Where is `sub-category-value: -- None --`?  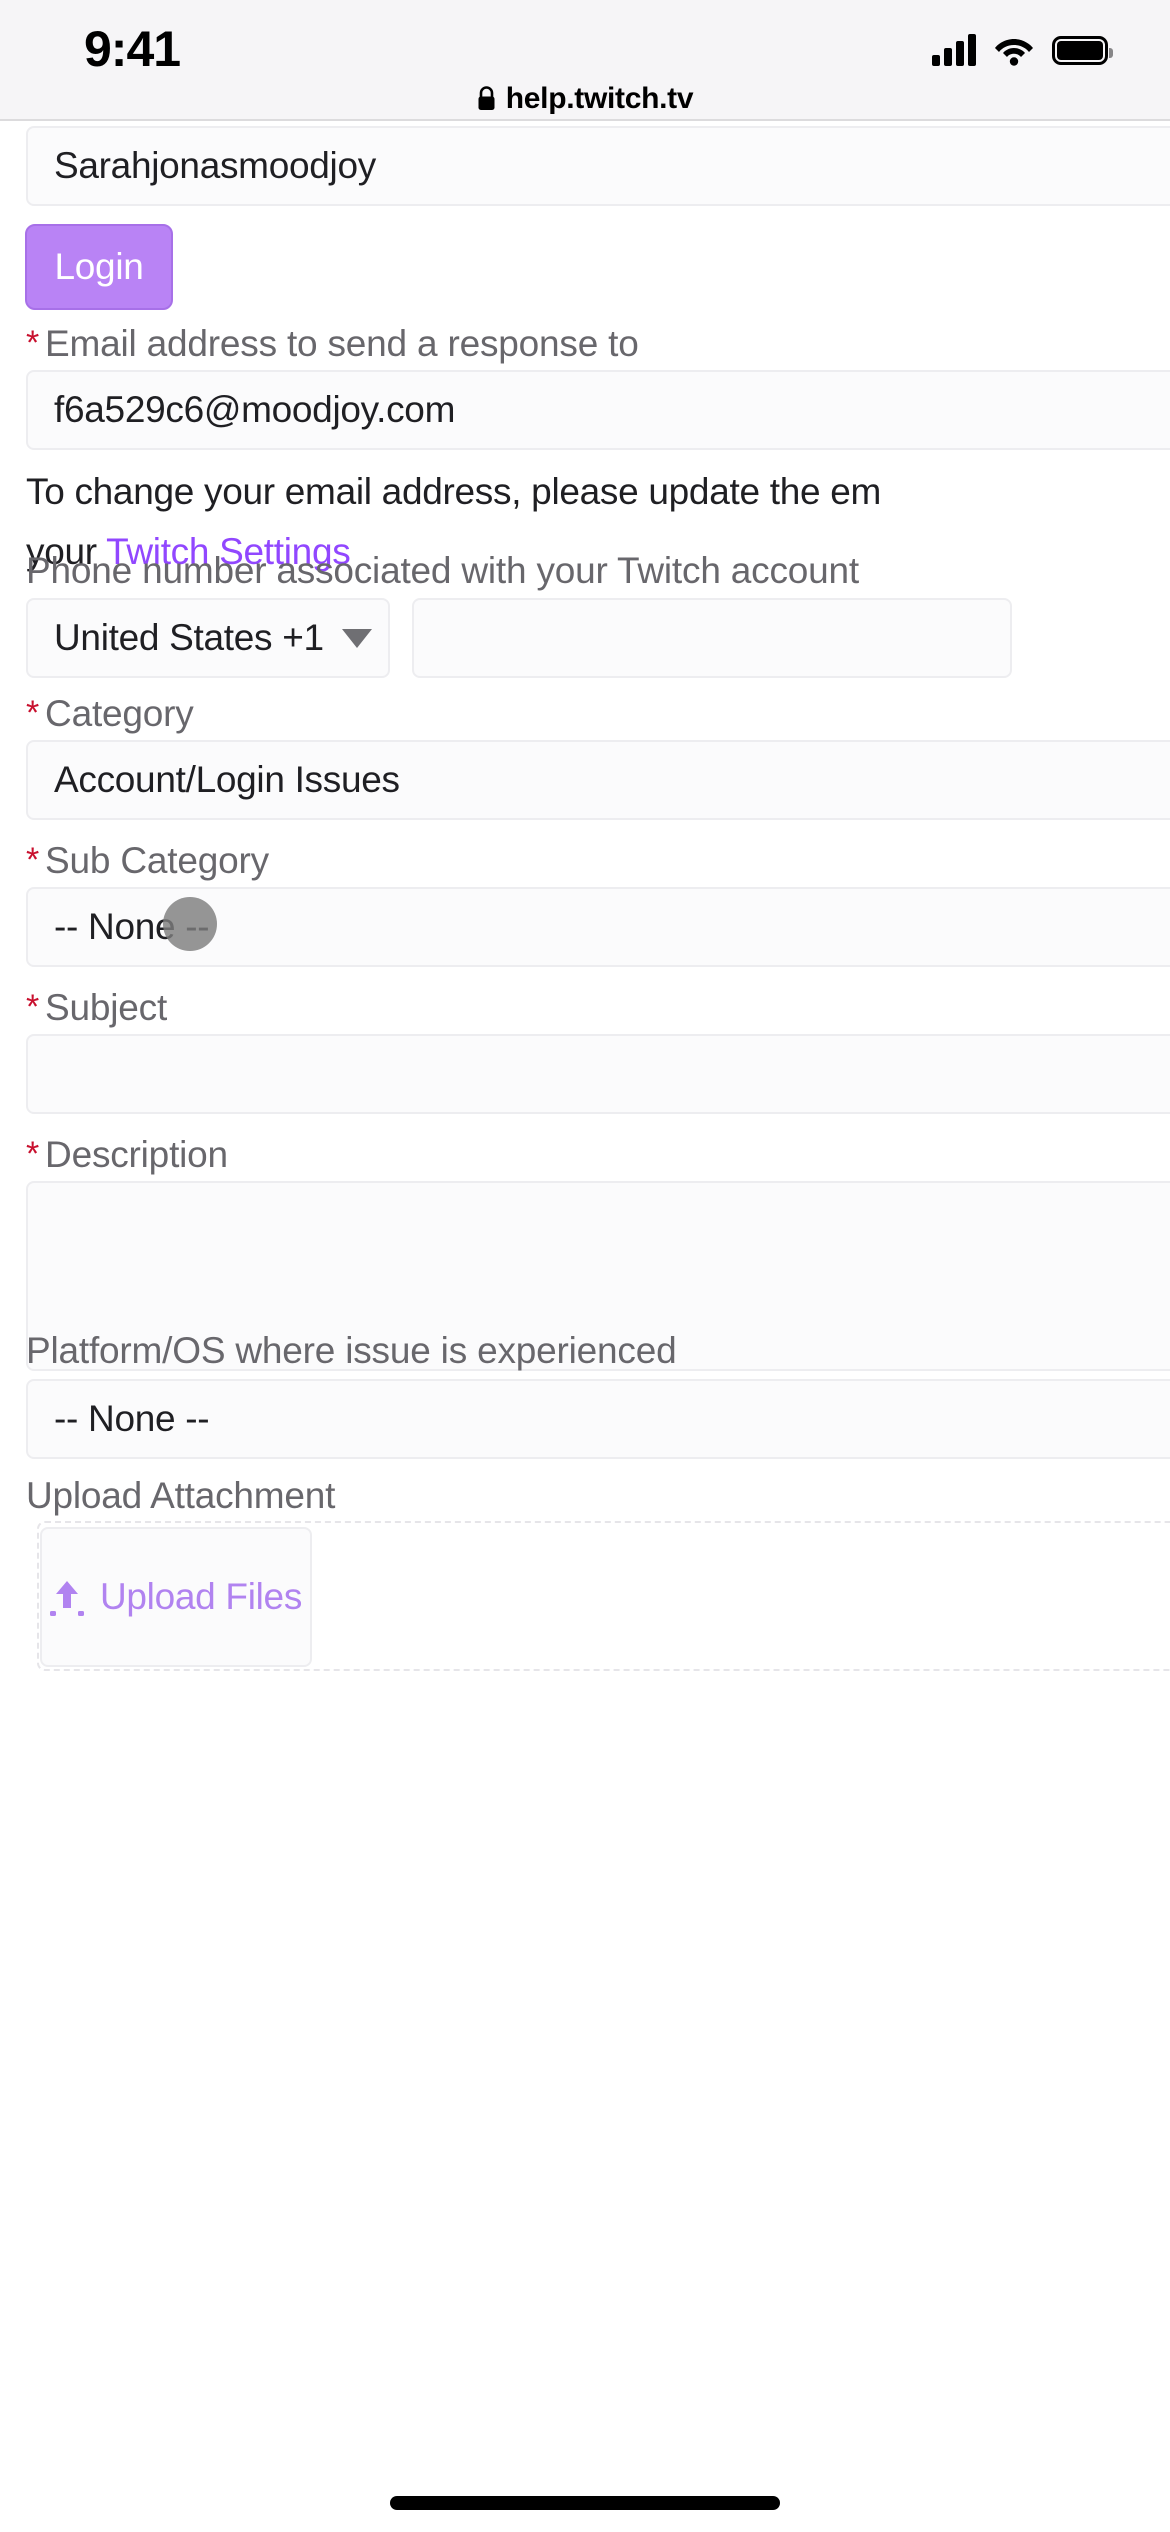 sub-category-value: -- None -- is located at coordinates (132, 926).